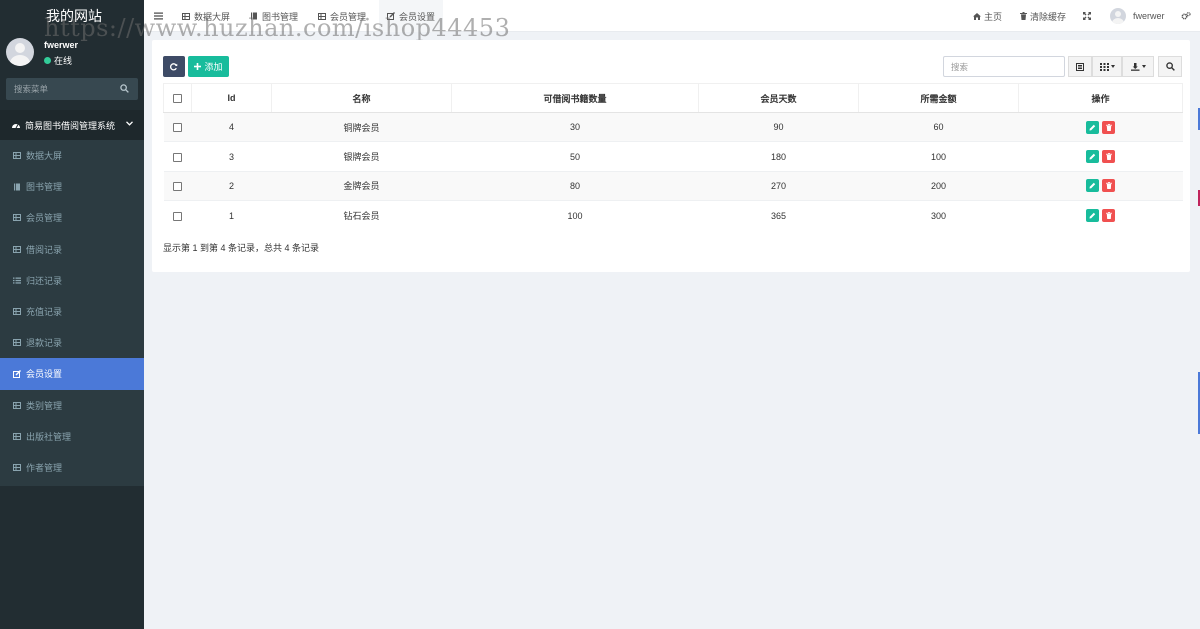 This screenshot has width=1200, height=629. What do you see at coordinates (44, 249) in the screenshot?
I see `sidebar-item-label: 借阅记录` at bounding box center [44, 249].